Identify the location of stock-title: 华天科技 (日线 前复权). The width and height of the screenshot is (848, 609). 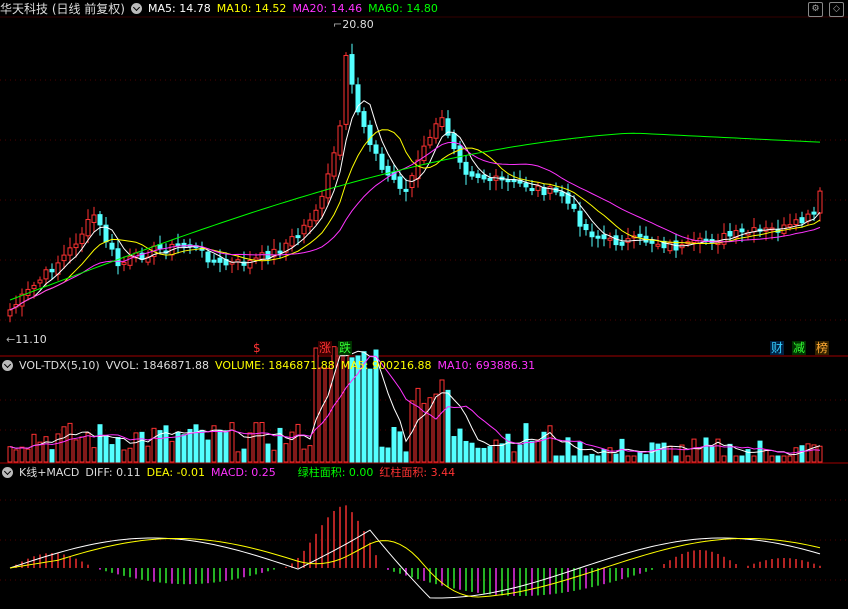
(62, 8).